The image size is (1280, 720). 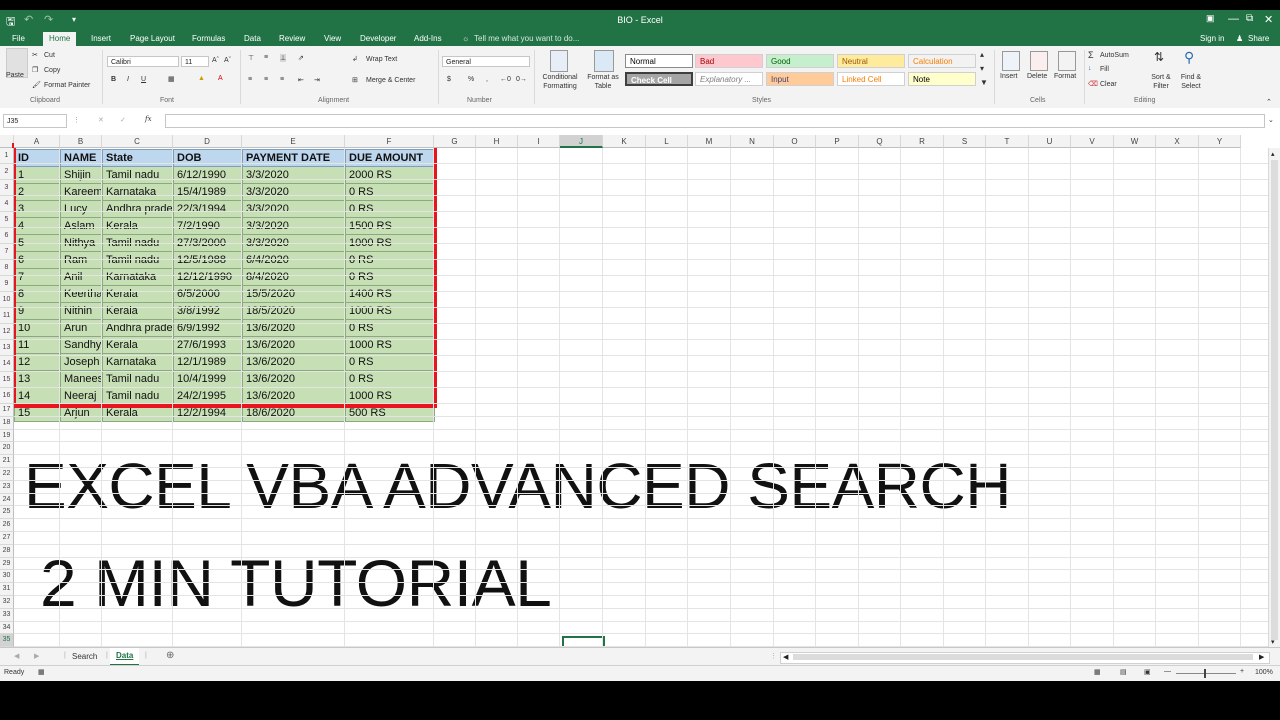 I want to click on merge-center-button: Merge & Center, so click(x=390, y=80).